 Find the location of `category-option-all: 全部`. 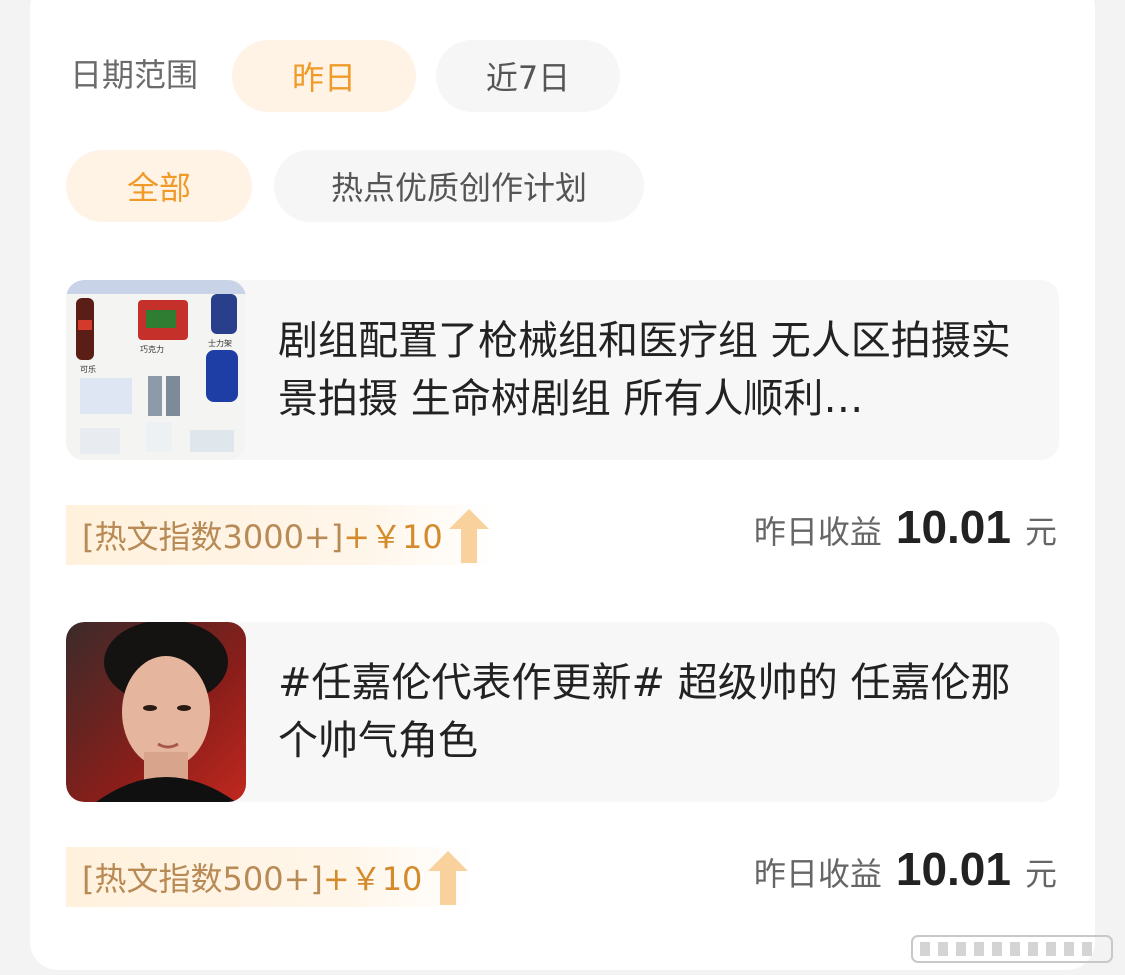

category-option-all: 全部 is located at coordinates (159, 186).